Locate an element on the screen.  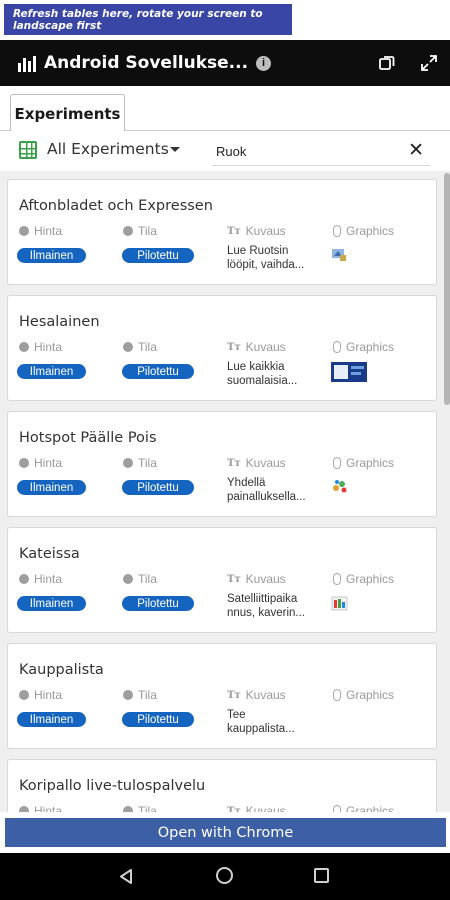
bar-chart-icon is located at coordinates (27, 63).